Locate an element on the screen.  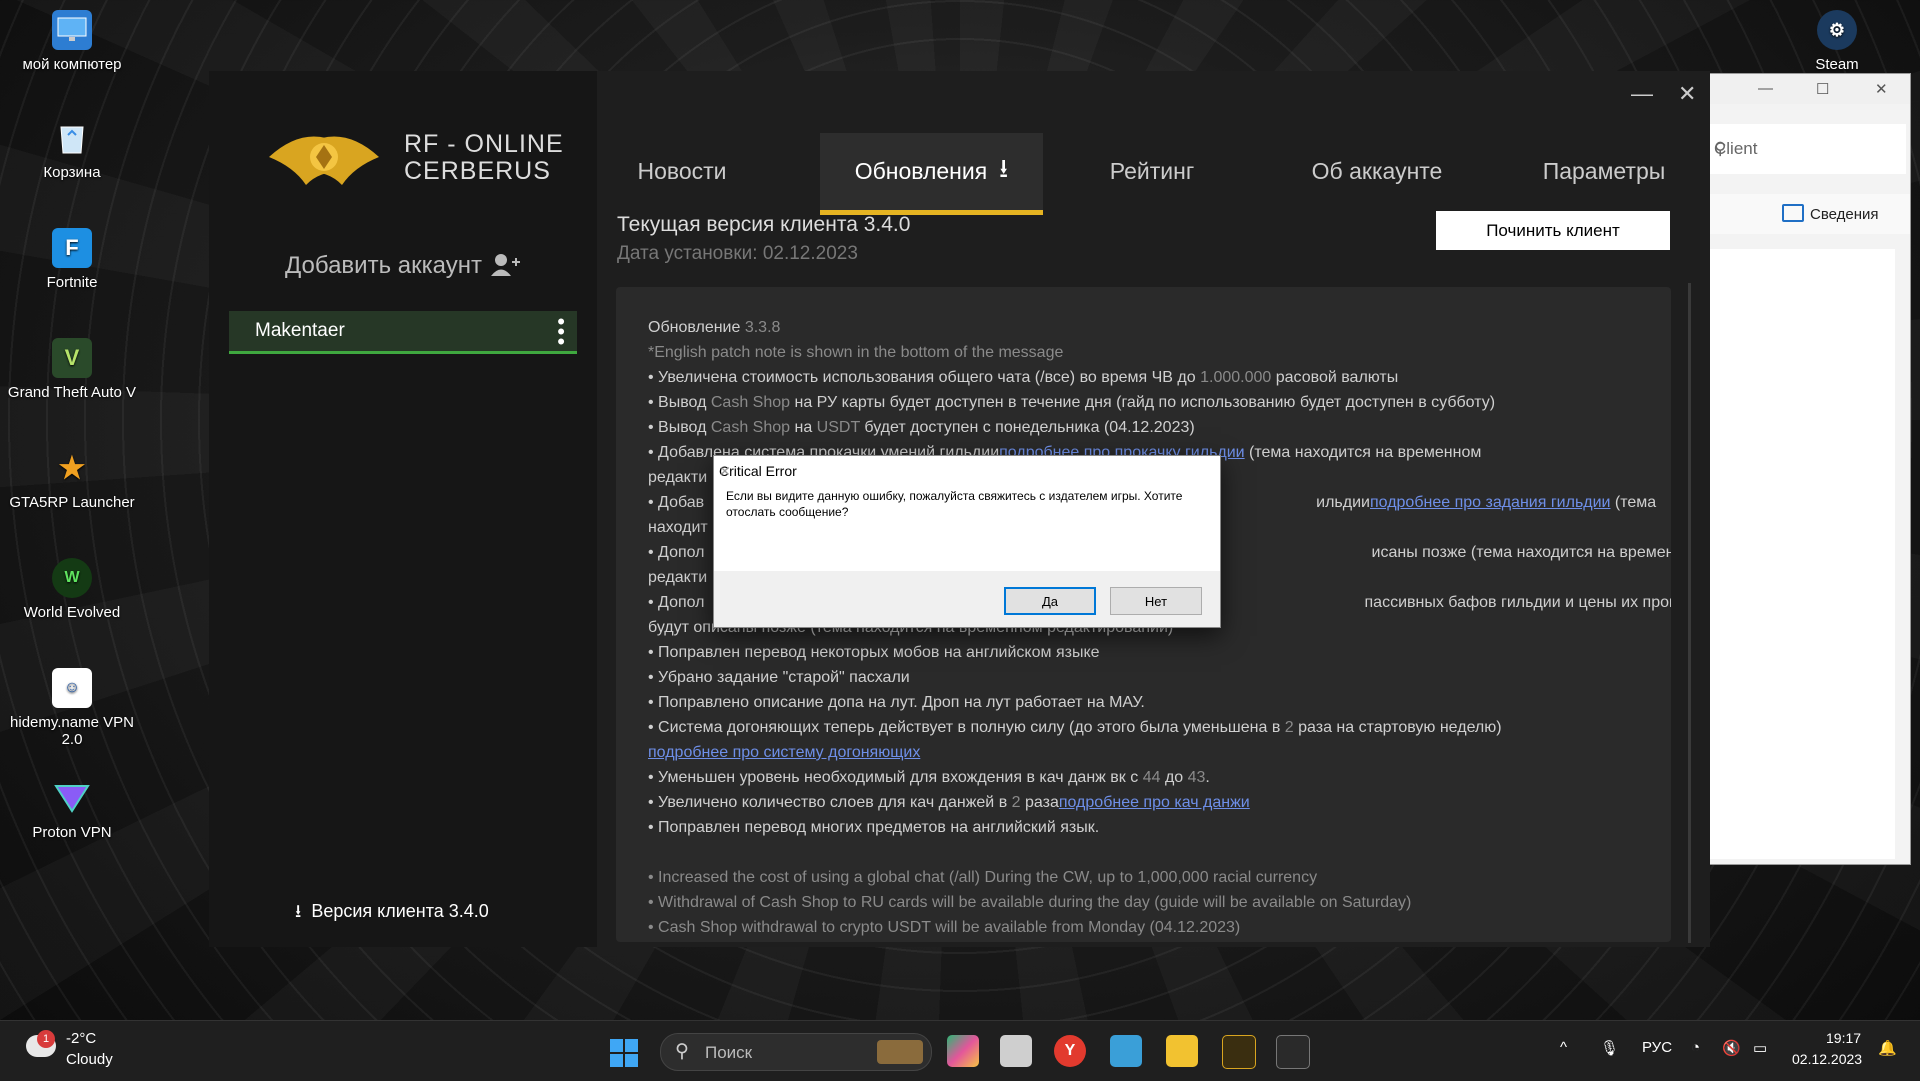
no-button: Нет is located at coordinates (1156, 601).